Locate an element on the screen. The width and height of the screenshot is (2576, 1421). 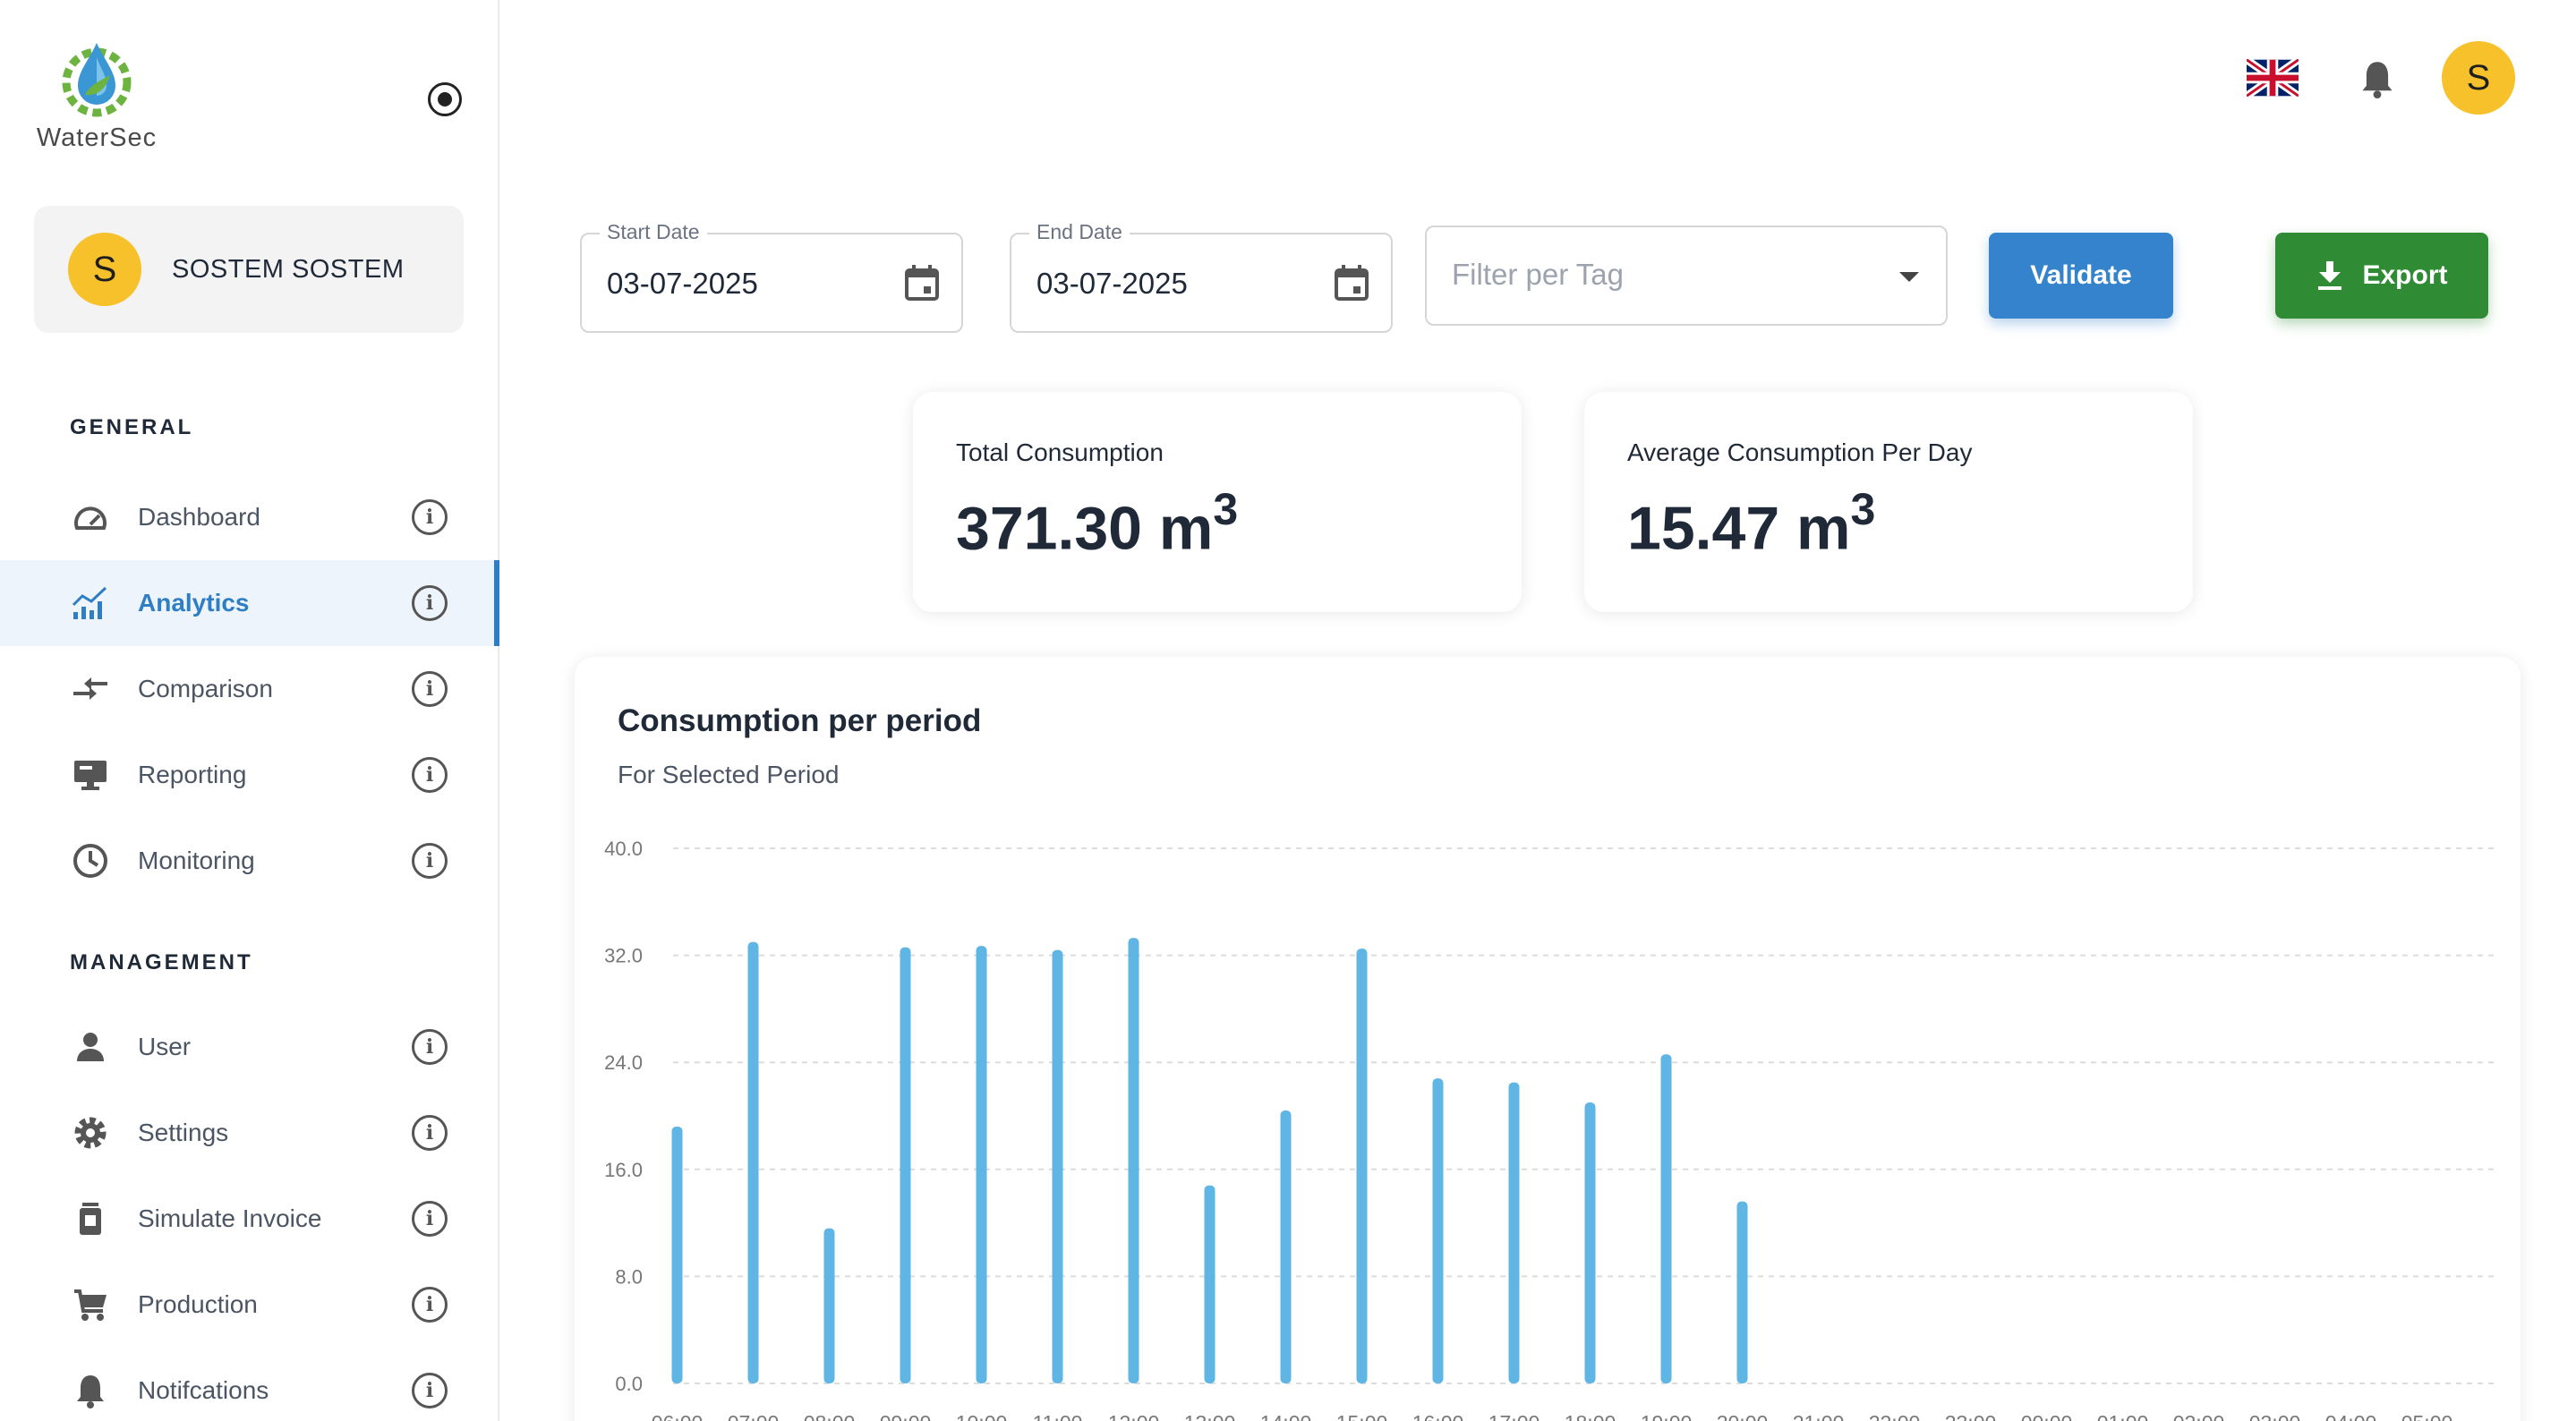
invoice-icon is located at coordinates (90, 1218).